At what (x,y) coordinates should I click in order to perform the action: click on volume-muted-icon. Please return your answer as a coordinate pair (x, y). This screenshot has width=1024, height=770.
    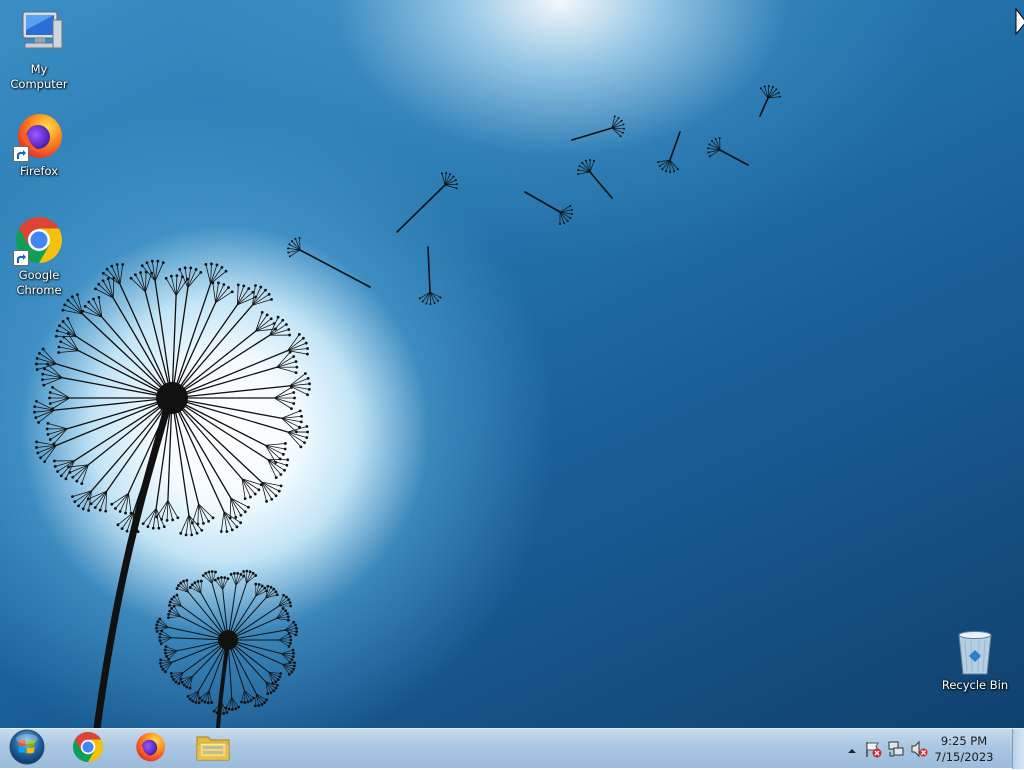
    Looking at the image, I should click on (919, 749).